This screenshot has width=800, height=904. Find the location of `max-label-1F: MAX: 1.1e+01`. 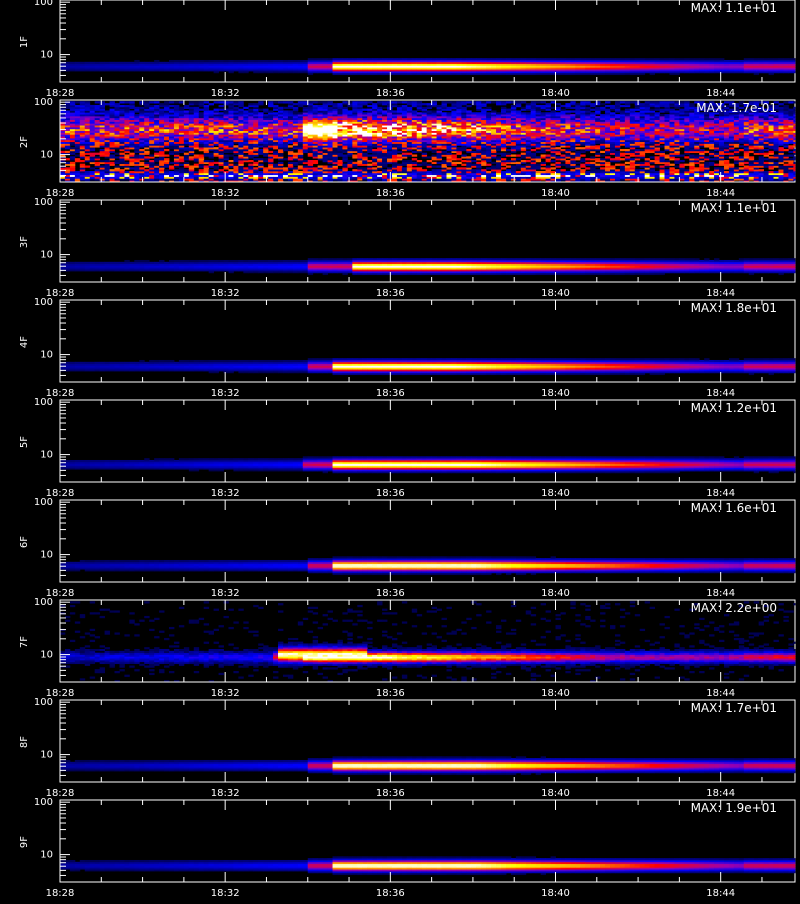

max-label-1F: MAX: 1.1e+01 is located at coordinates (734, 8).